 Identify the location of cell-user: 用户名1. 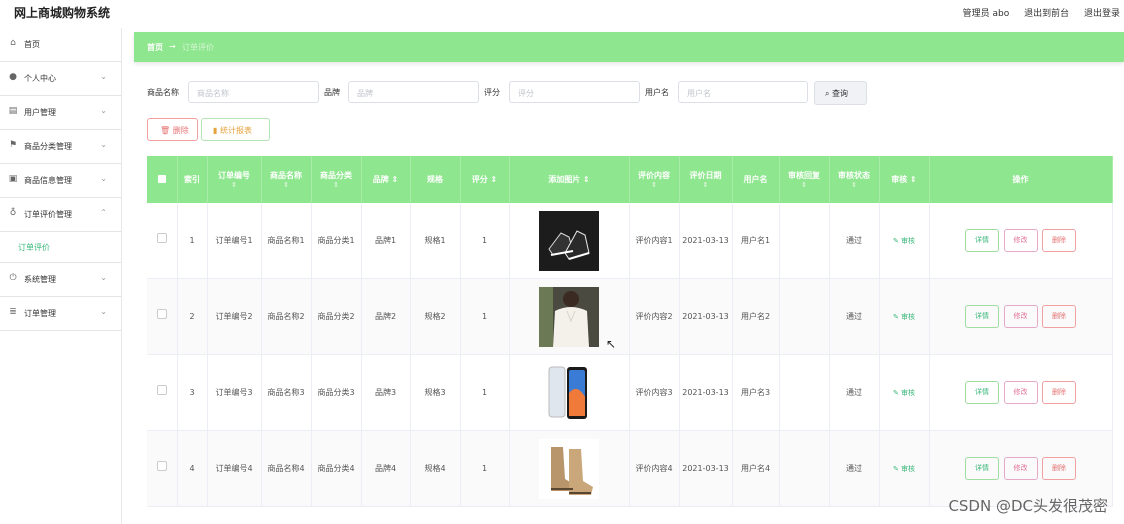
(756, 241).